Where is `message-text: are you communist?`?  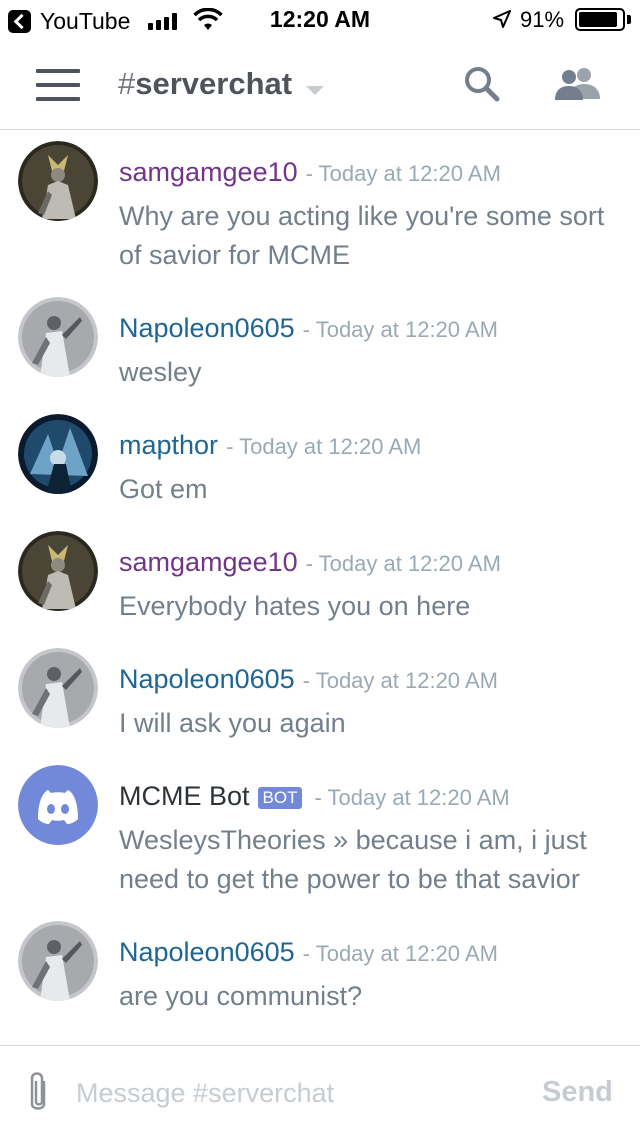 message-text: are you communist? is located at coordinates (241, 996).